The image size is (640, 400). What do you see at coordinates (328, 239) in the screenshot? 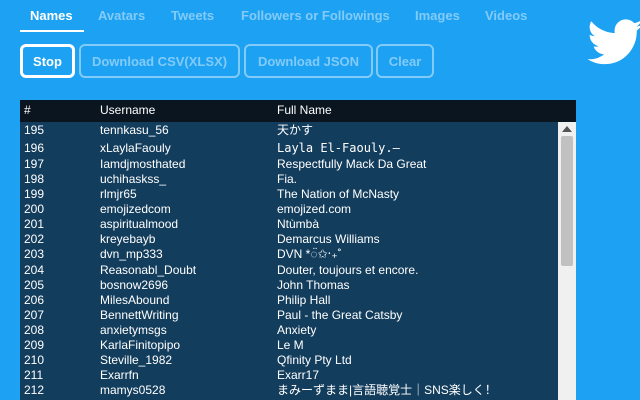
I see `cell-fullname: Demarcus Williams` at bounding box center [328, 239].